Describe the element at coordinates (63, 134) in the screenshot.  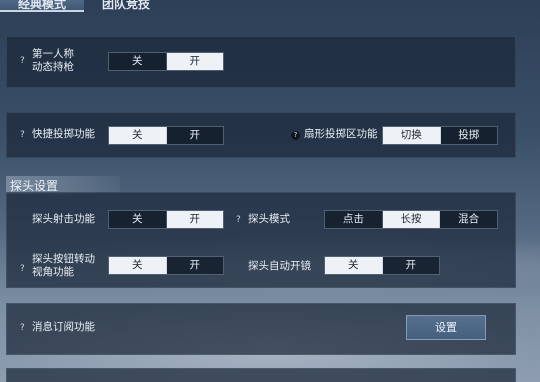
I see `quick-throw-label: 快捷投掷功能` at that location.